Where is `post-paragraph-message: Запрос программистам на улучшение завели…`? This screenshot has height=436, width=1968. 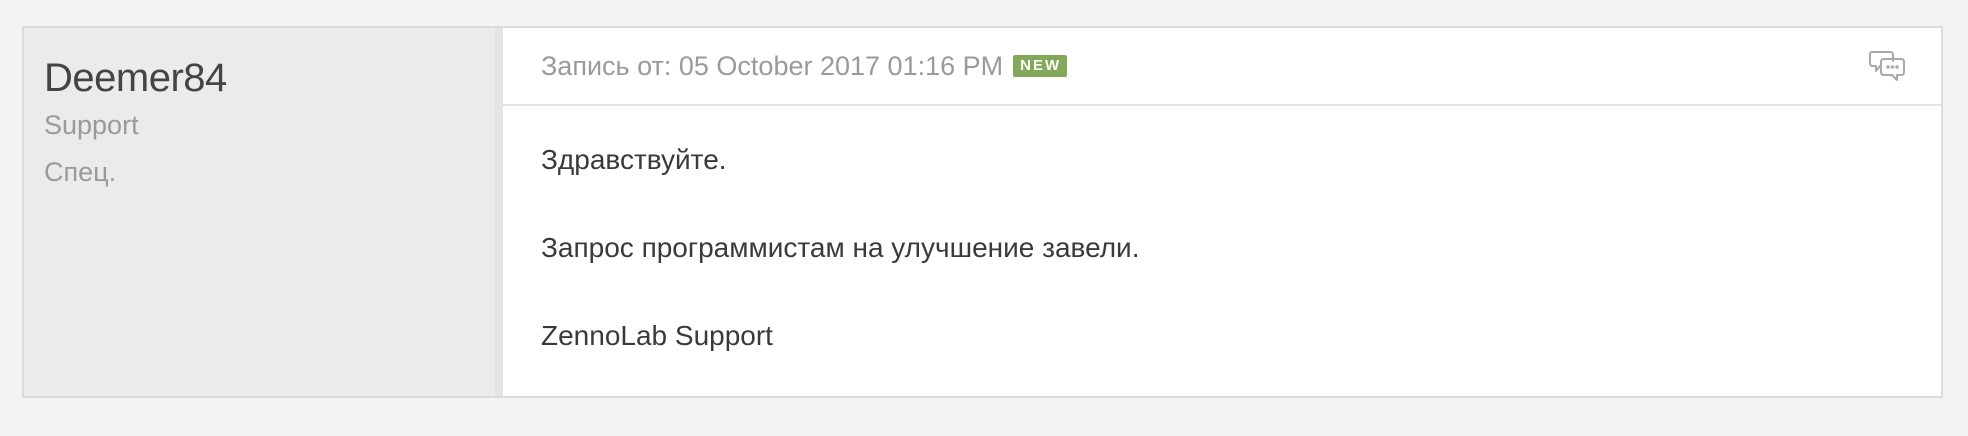
post-paragraph-message: Запрос программистам на улучшение завели… is located at coordinates (840, 247).